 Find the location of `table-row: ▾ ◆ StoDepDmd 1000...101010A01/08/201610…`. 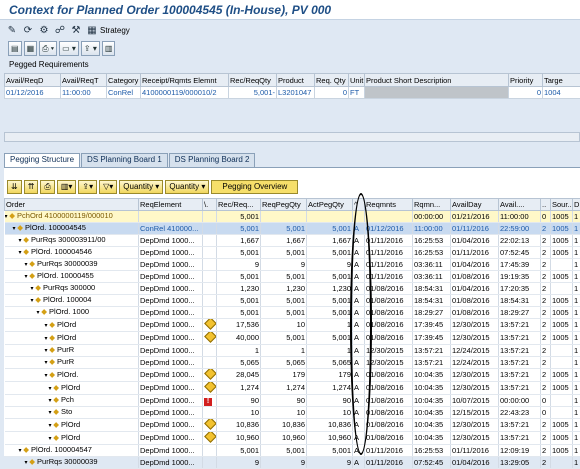

table-row: ▾ ◆ StoDepDmd 1000...101010A01/08/201610… is located at coordinates (292, 413).